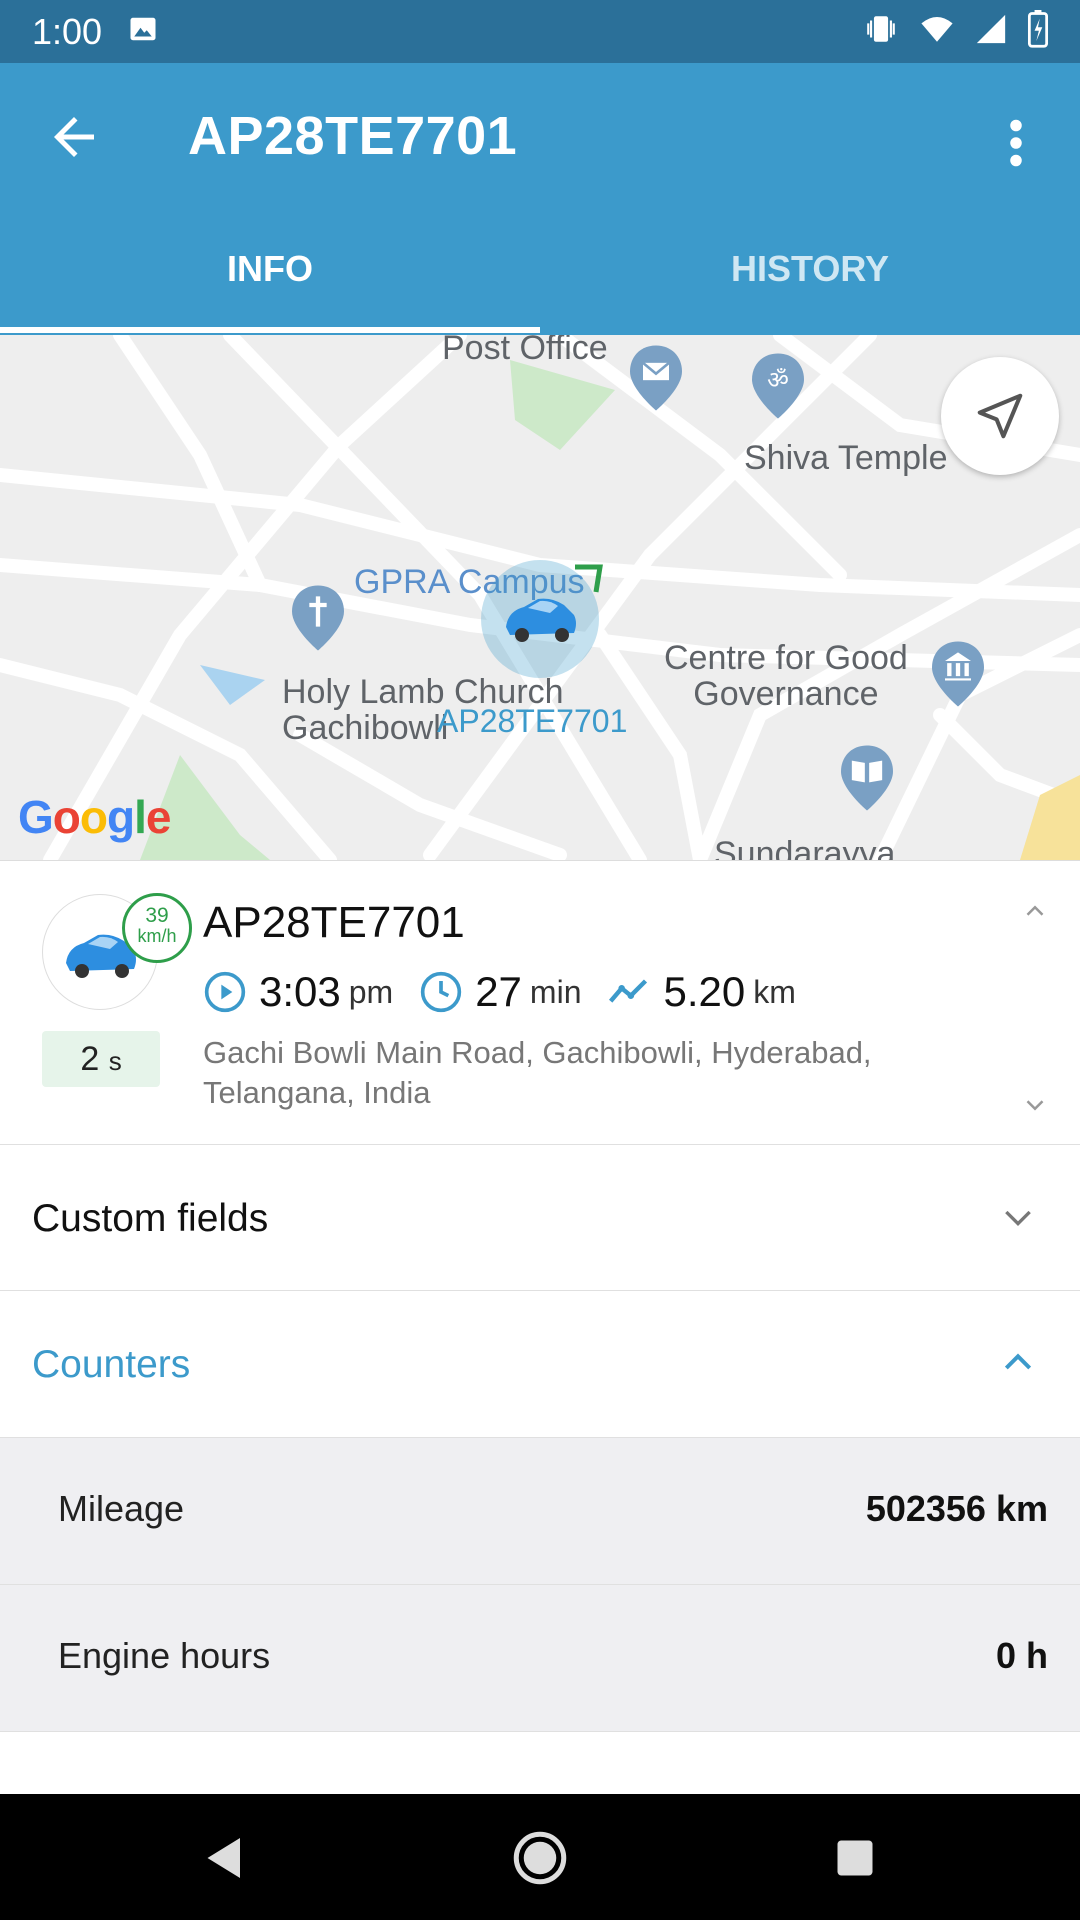  I want to click on signal-icon, so click(991, 31).